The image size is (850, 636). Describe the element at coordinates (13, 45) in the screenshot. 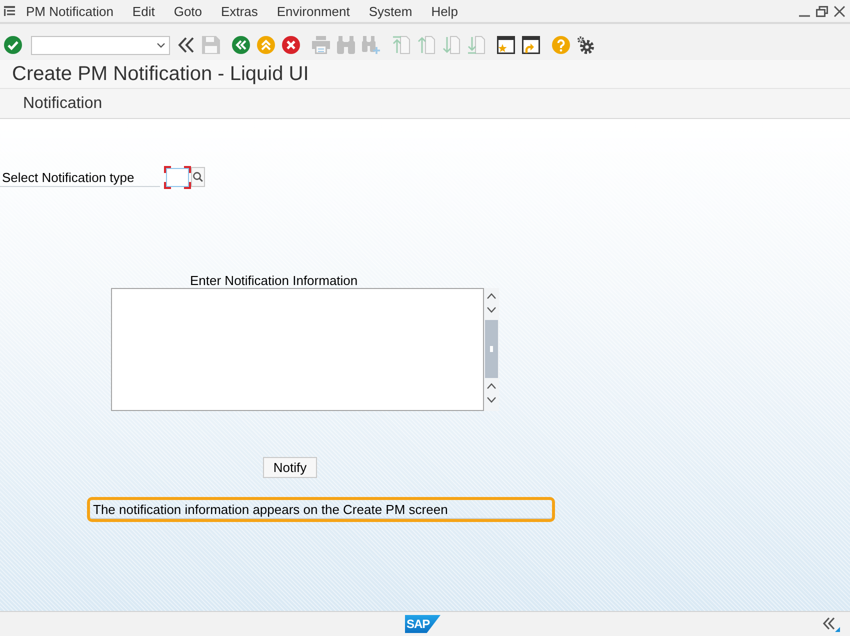

I see `check-circle-icon` at that location.